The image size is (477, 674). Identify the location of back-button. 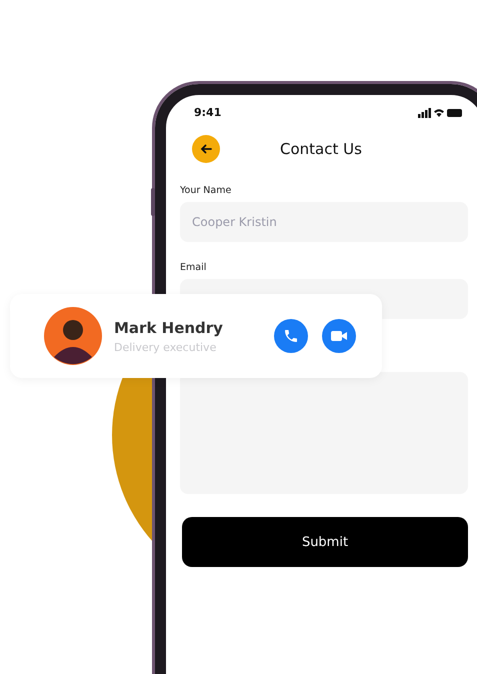
(206, 149).